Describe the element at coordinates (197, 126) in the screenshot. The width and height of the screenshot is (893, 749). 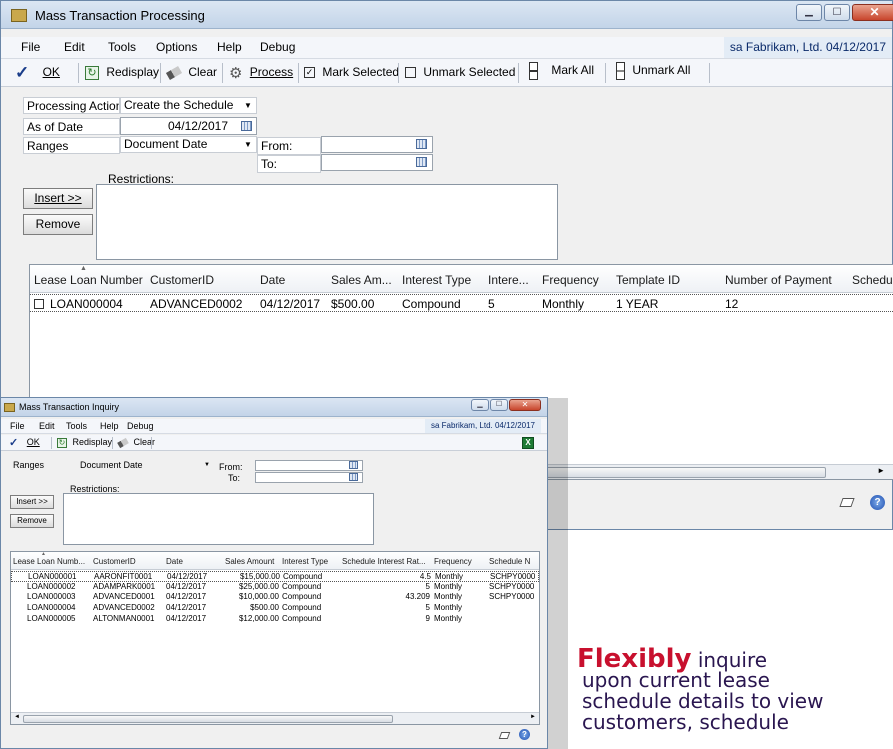
I see `as-of-date-value: 04/12/2017` at that location.